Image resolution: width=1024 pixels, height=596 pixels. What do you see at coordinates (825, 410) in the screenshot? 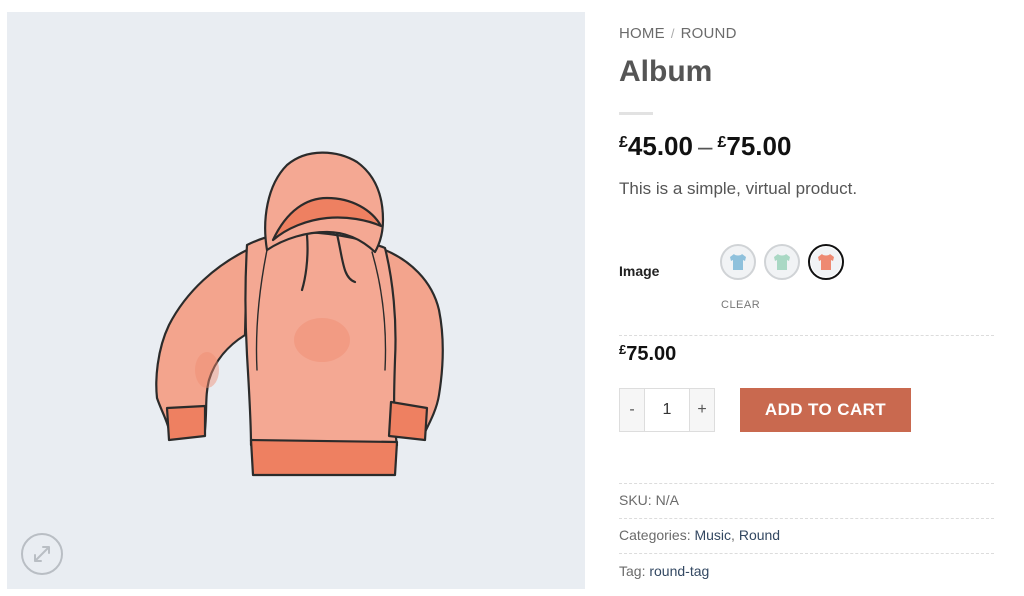
I see `add-to-cart-button: ADD TO CART` at bounding box center [825, 410].